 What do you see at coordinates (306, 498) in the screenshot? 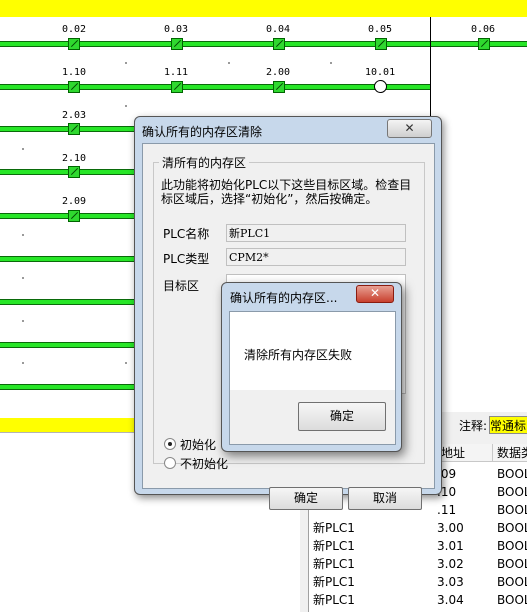
I see `ok-button: 确定` at bounding box center [306, 498].